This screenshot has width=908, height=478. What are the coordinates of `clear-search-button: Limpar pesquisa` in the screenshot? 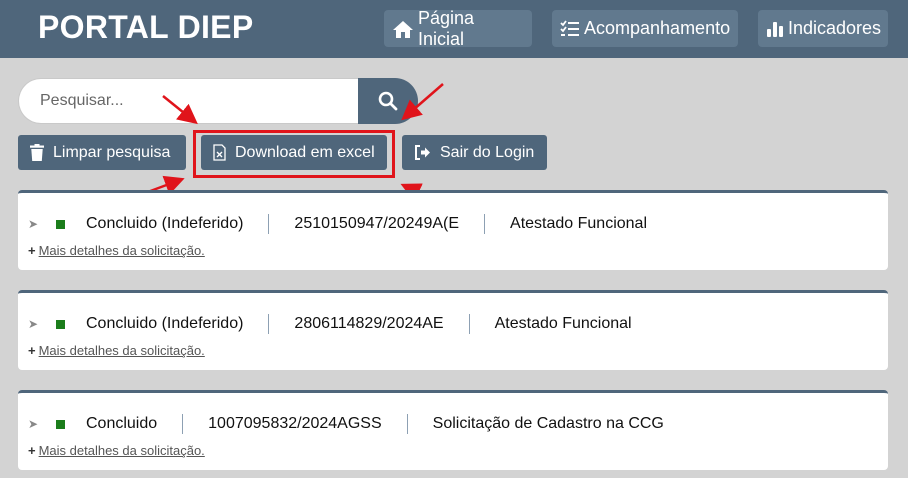 It's located at (102, 152).